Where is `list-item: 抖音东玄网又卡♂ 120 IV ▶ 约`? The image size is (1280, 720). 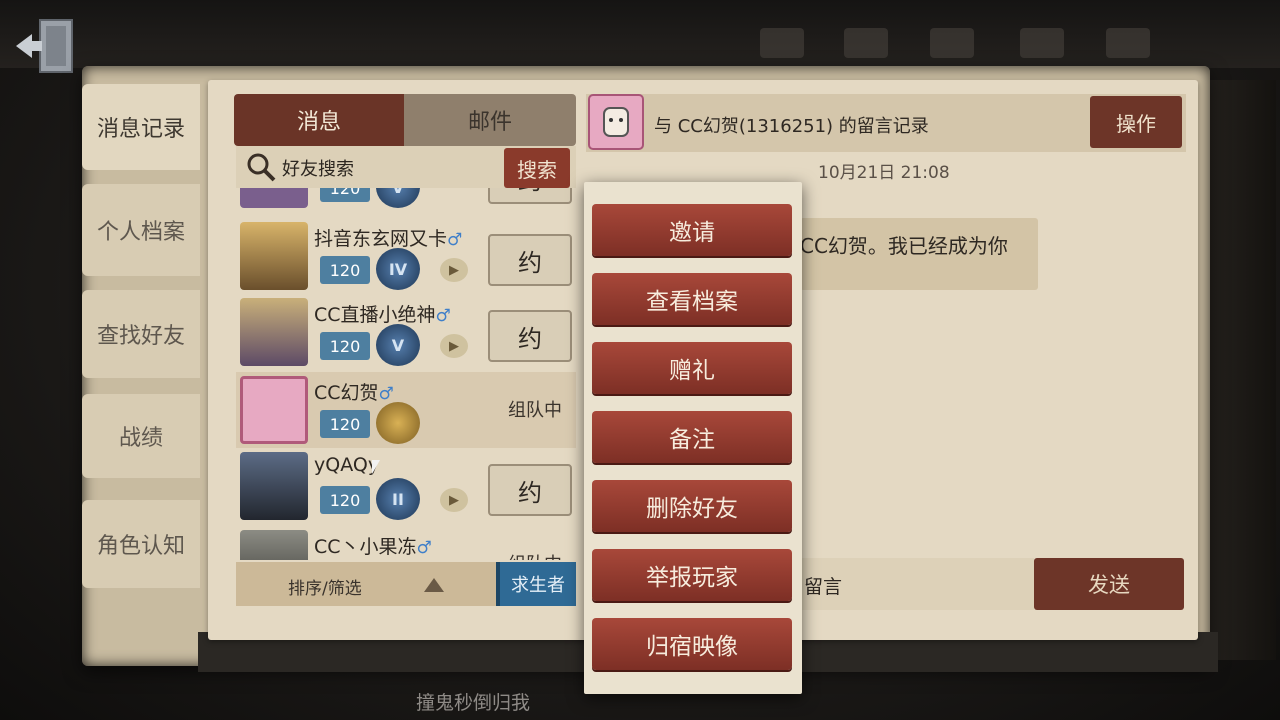 list-item: 抖音东玄网又卡♂ 120 IV ▶ 约 is located at coordinates (406, 256).